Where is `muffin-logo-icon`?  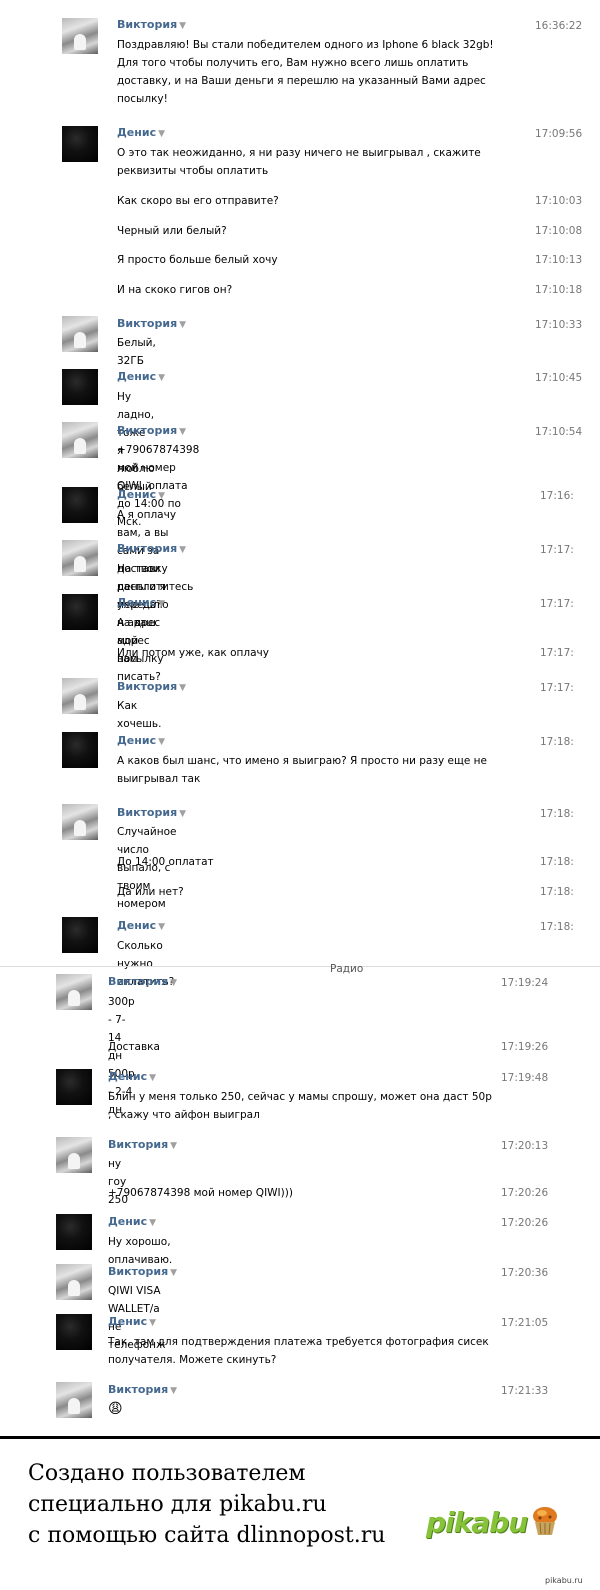 muffin-logo-icon is located at coordinates (545, 1521).